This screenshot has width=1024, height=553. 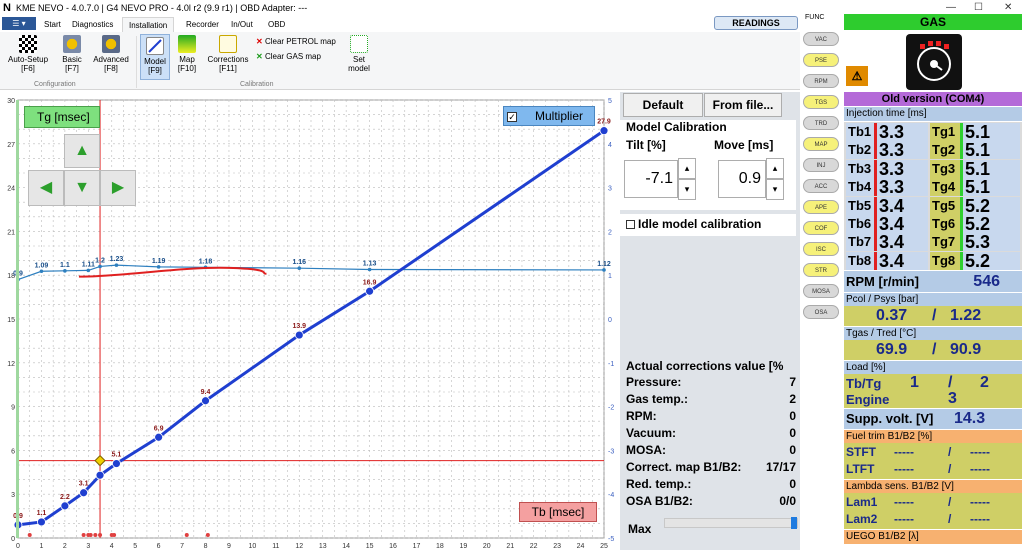 What do you see at coordinates (242, 24) in the screenshot?
I see `tab-in-out: In/Out` at bounding box center [242, 24].